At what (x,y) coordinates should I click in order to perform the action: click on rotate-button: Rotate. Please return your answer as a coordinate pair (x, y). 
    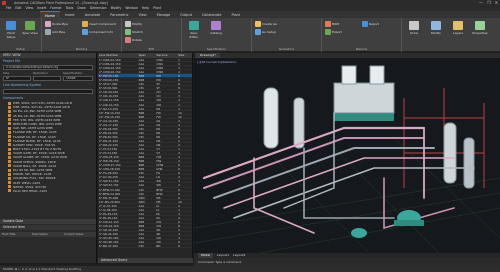
    Looking at the image, I should click on (133, 40).